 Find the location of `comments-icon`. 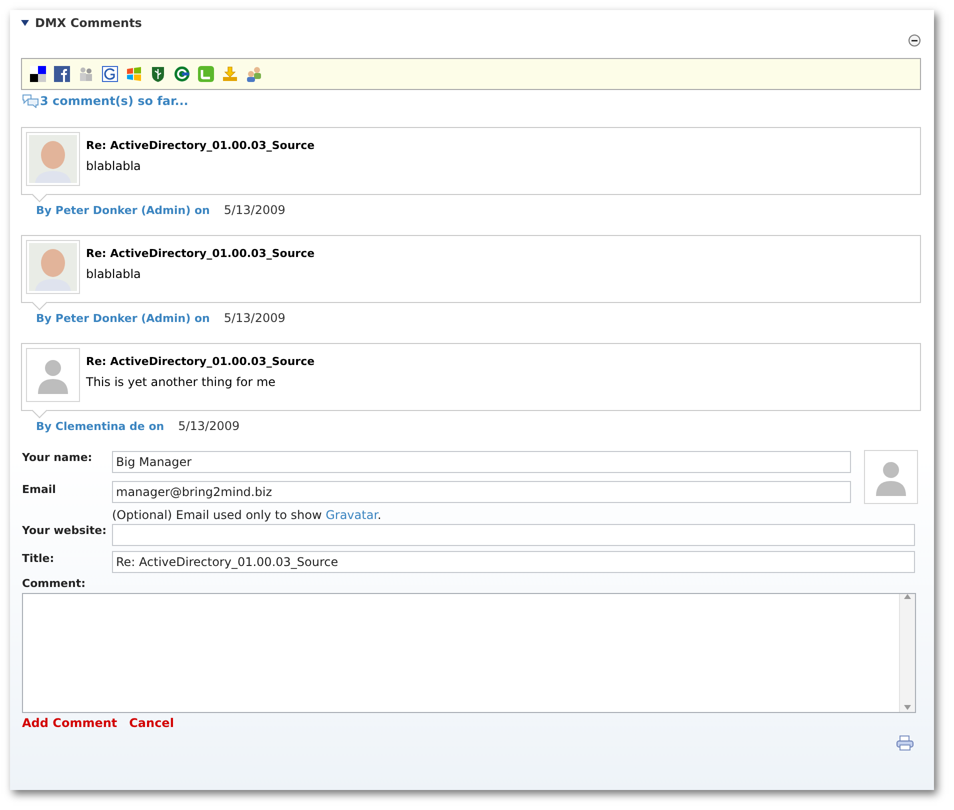

comments-icon is located at coordinates (30, 101).